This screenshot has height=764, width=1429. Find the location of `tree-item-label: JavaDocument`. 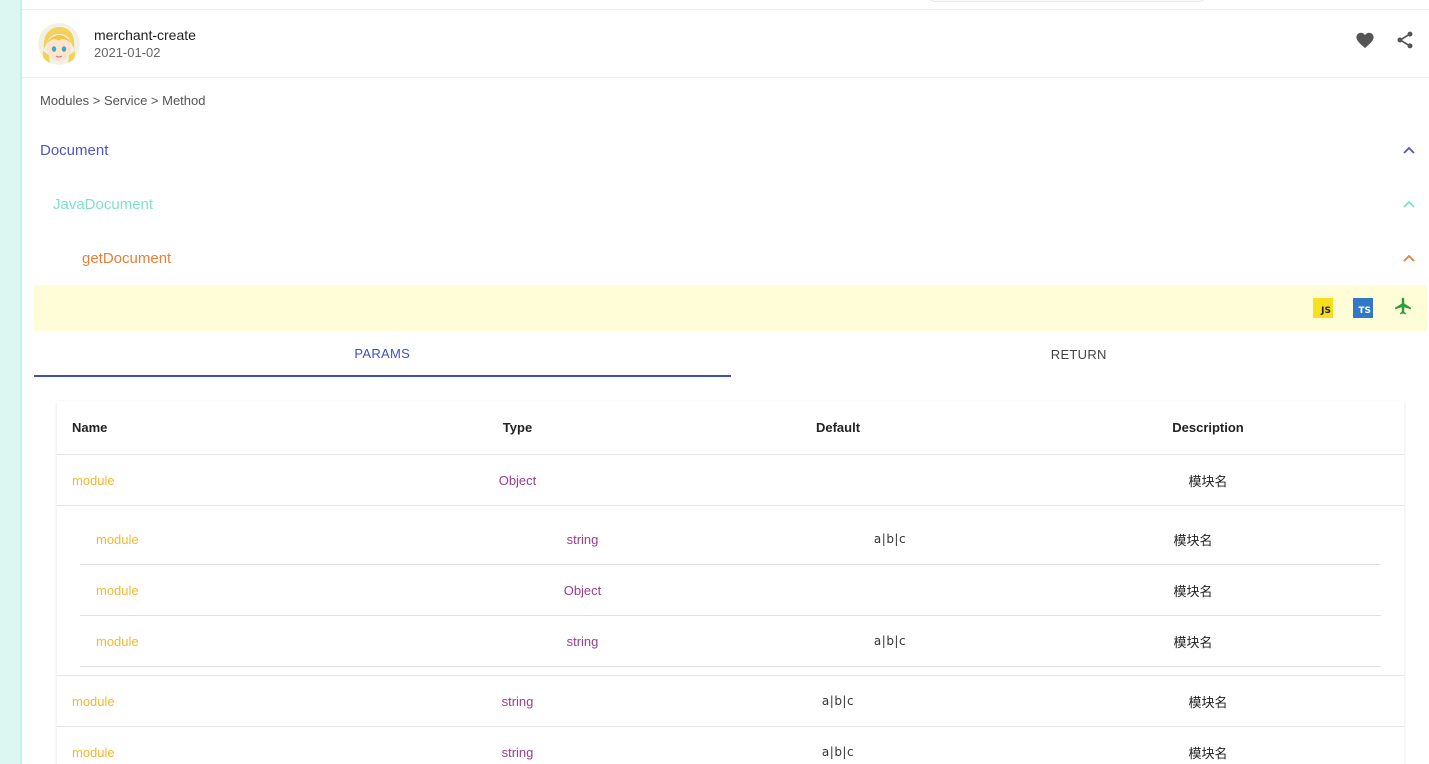

tree-item-label: JavaDocument is located at coordinates (103, 204).